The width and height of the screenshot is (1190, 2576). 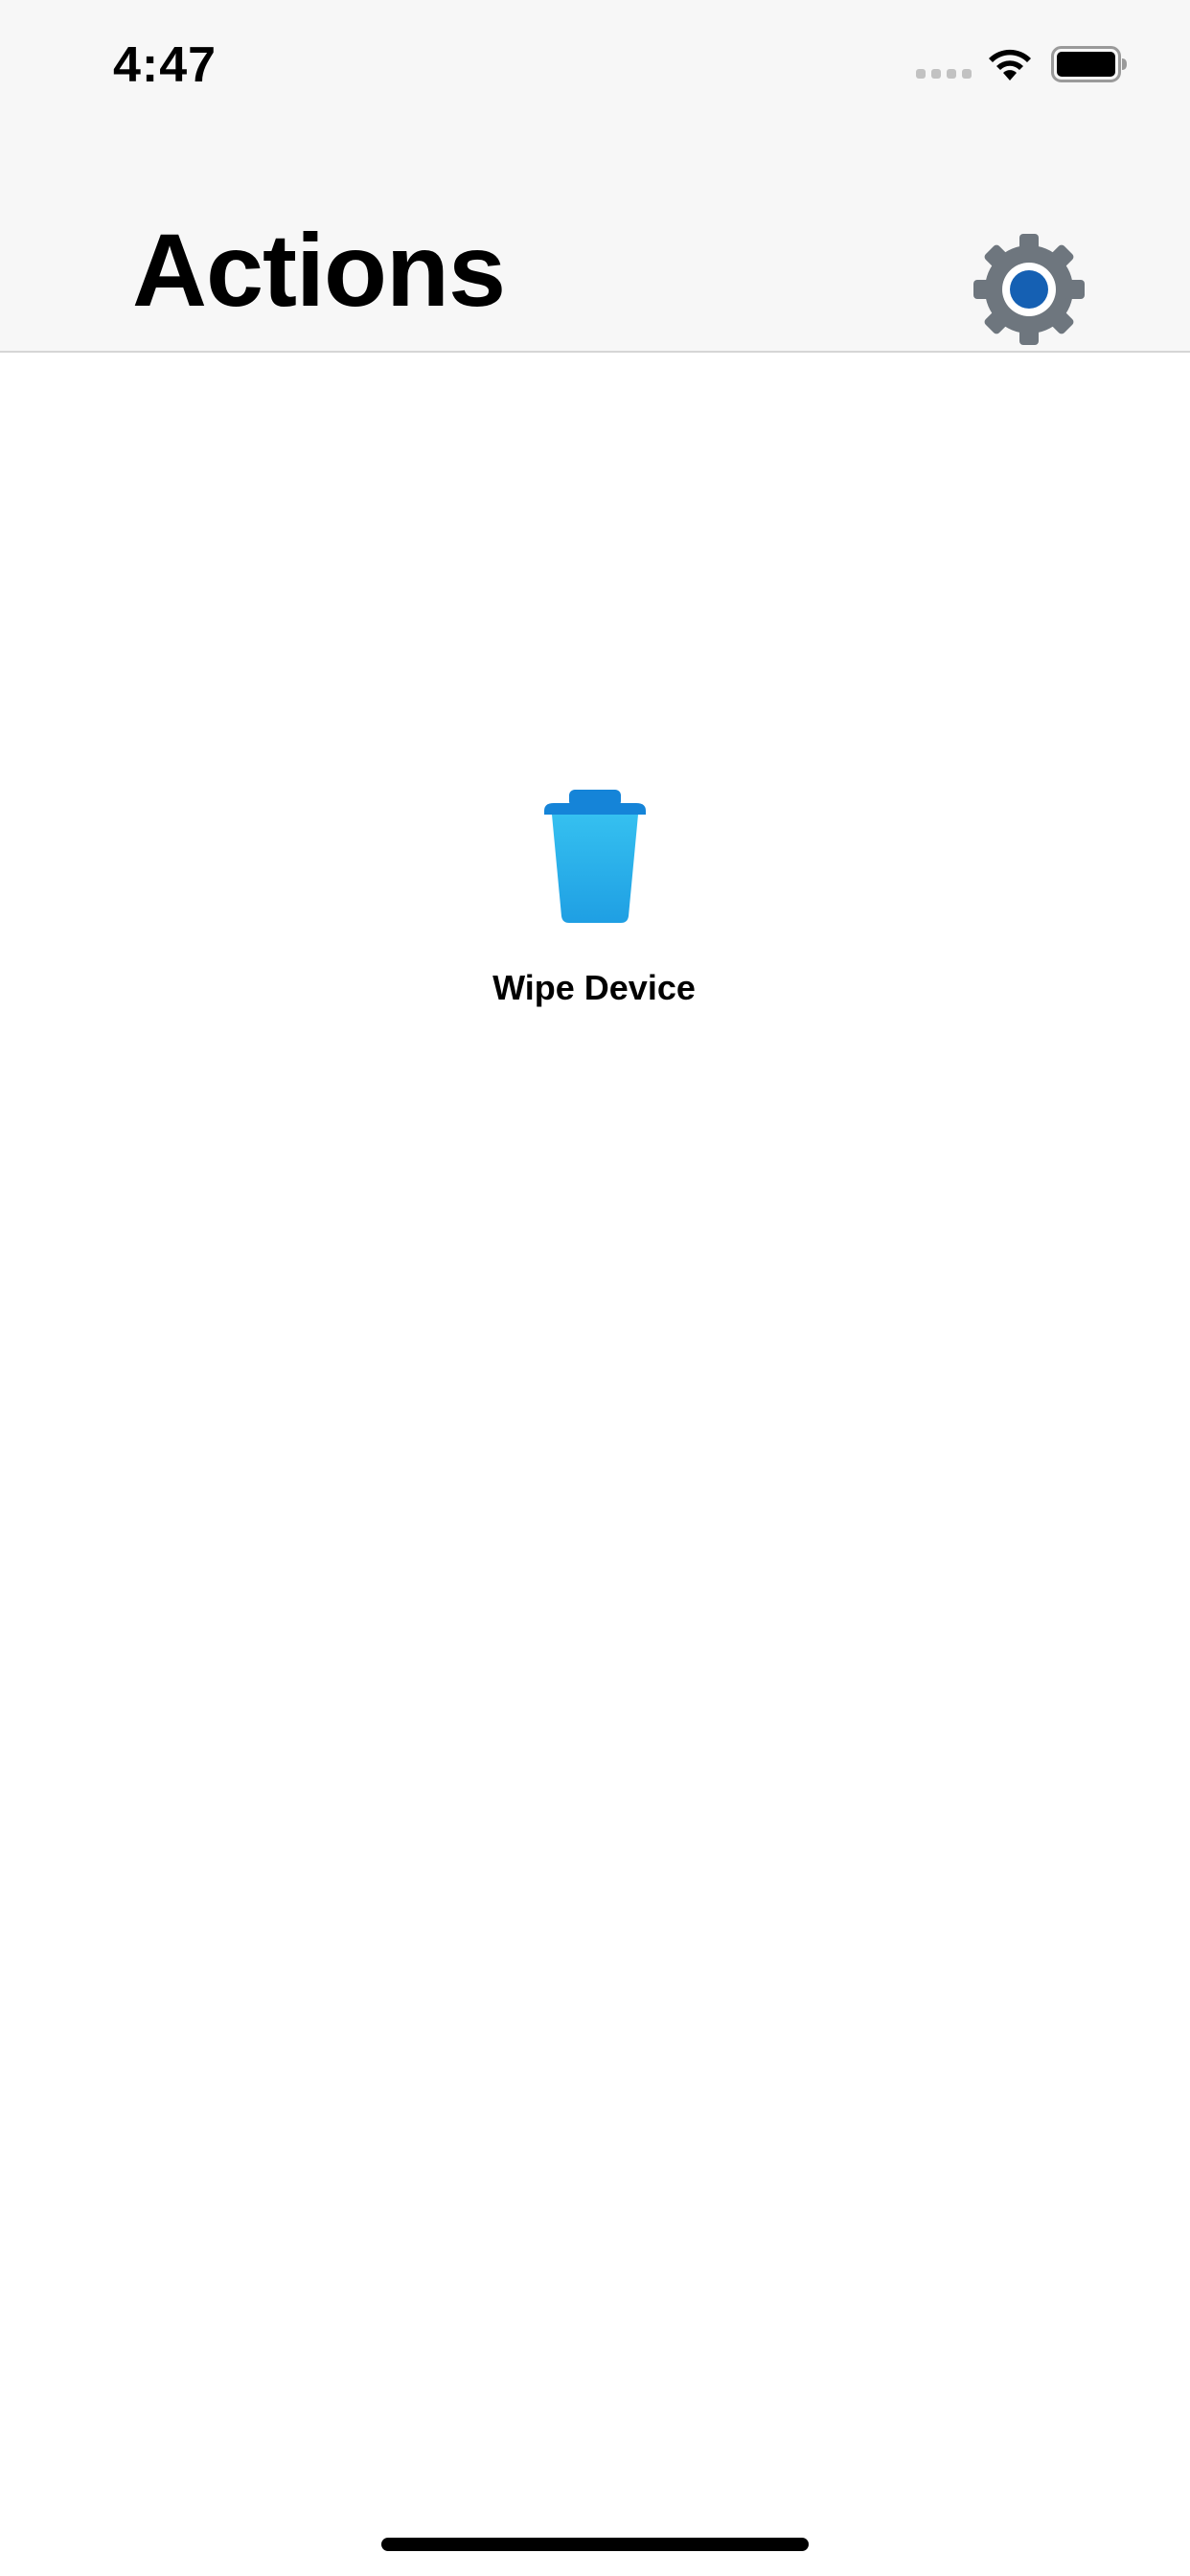 I want to click on gear-icon, so click(x=1029, y=289).